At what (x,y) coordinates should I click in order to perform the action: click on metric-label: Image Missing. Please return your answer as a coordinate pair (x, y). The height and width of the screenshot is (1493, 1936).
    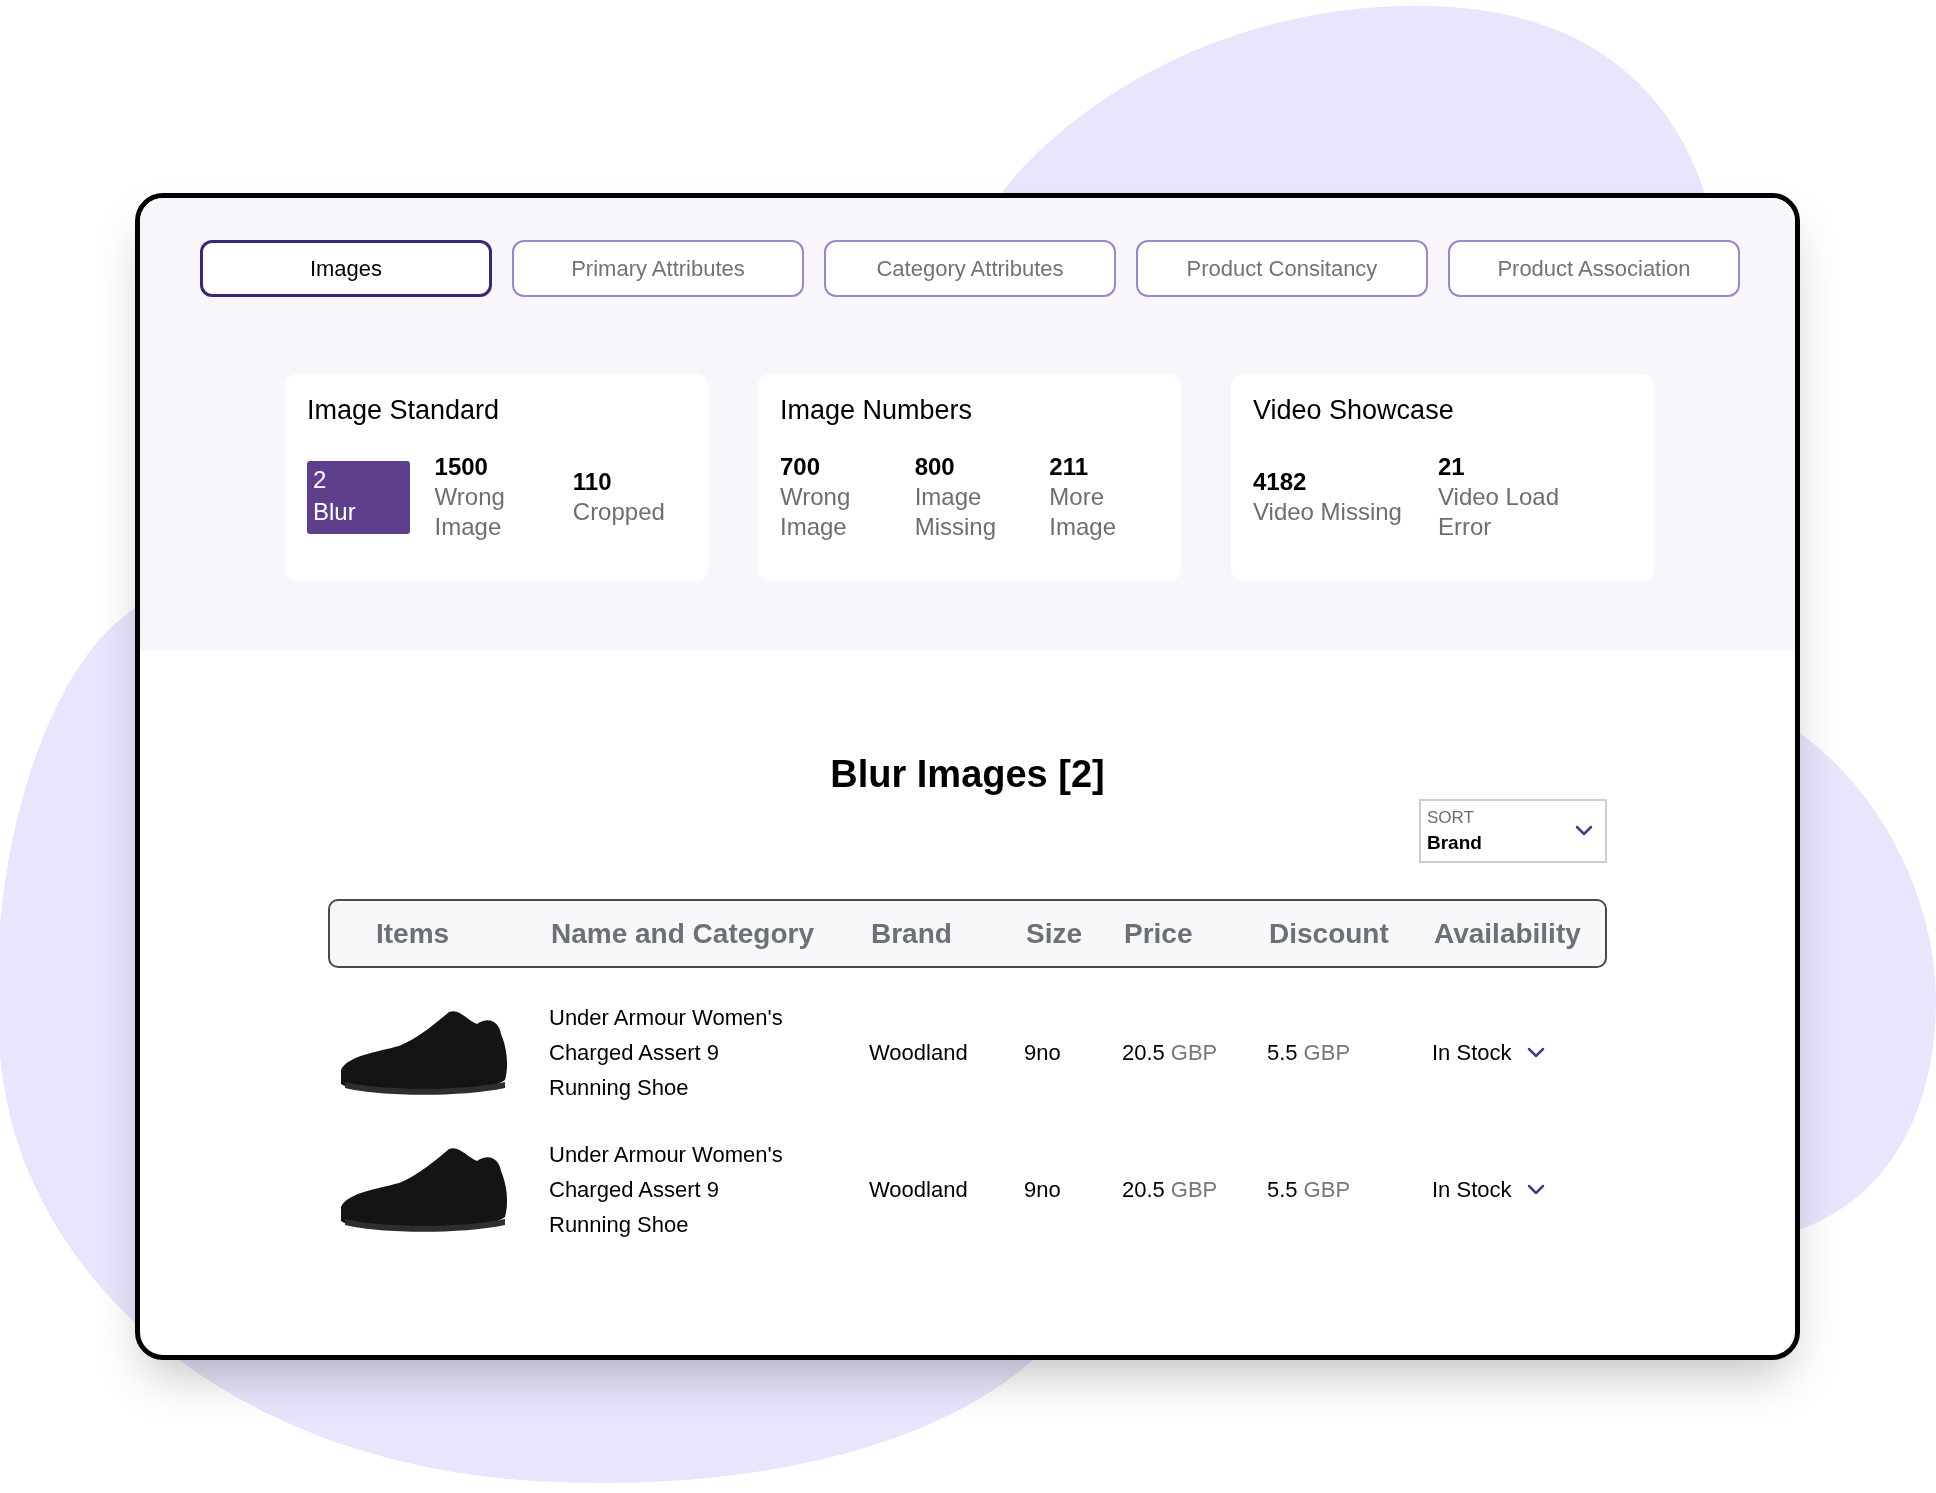
    Looking at the image, I should click on (956, 512).